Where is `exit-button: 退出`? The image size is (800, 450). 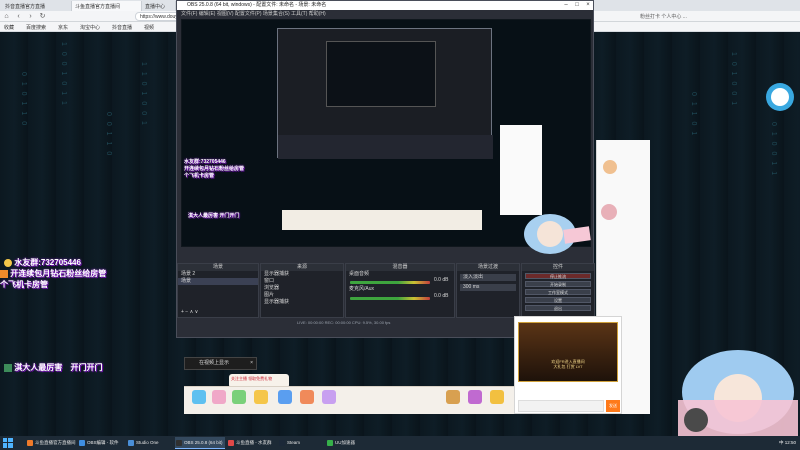
exit-button: 退出 is located at coordinates (558, 308).